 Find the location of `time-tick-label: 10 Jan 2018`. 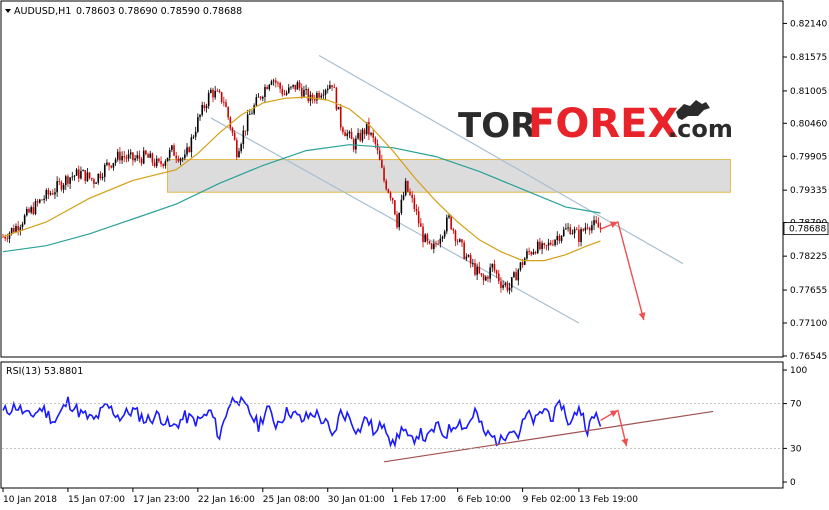

time-tick-label: 10 Jan 2018 is located at coordinates (30, 500).